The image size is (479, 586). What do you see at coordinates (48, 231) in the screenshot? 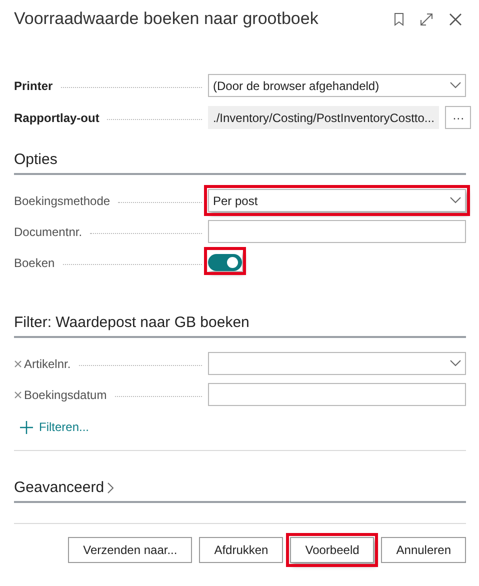
I see `field-label: Documentnr.` at bounding box center [48, 231].